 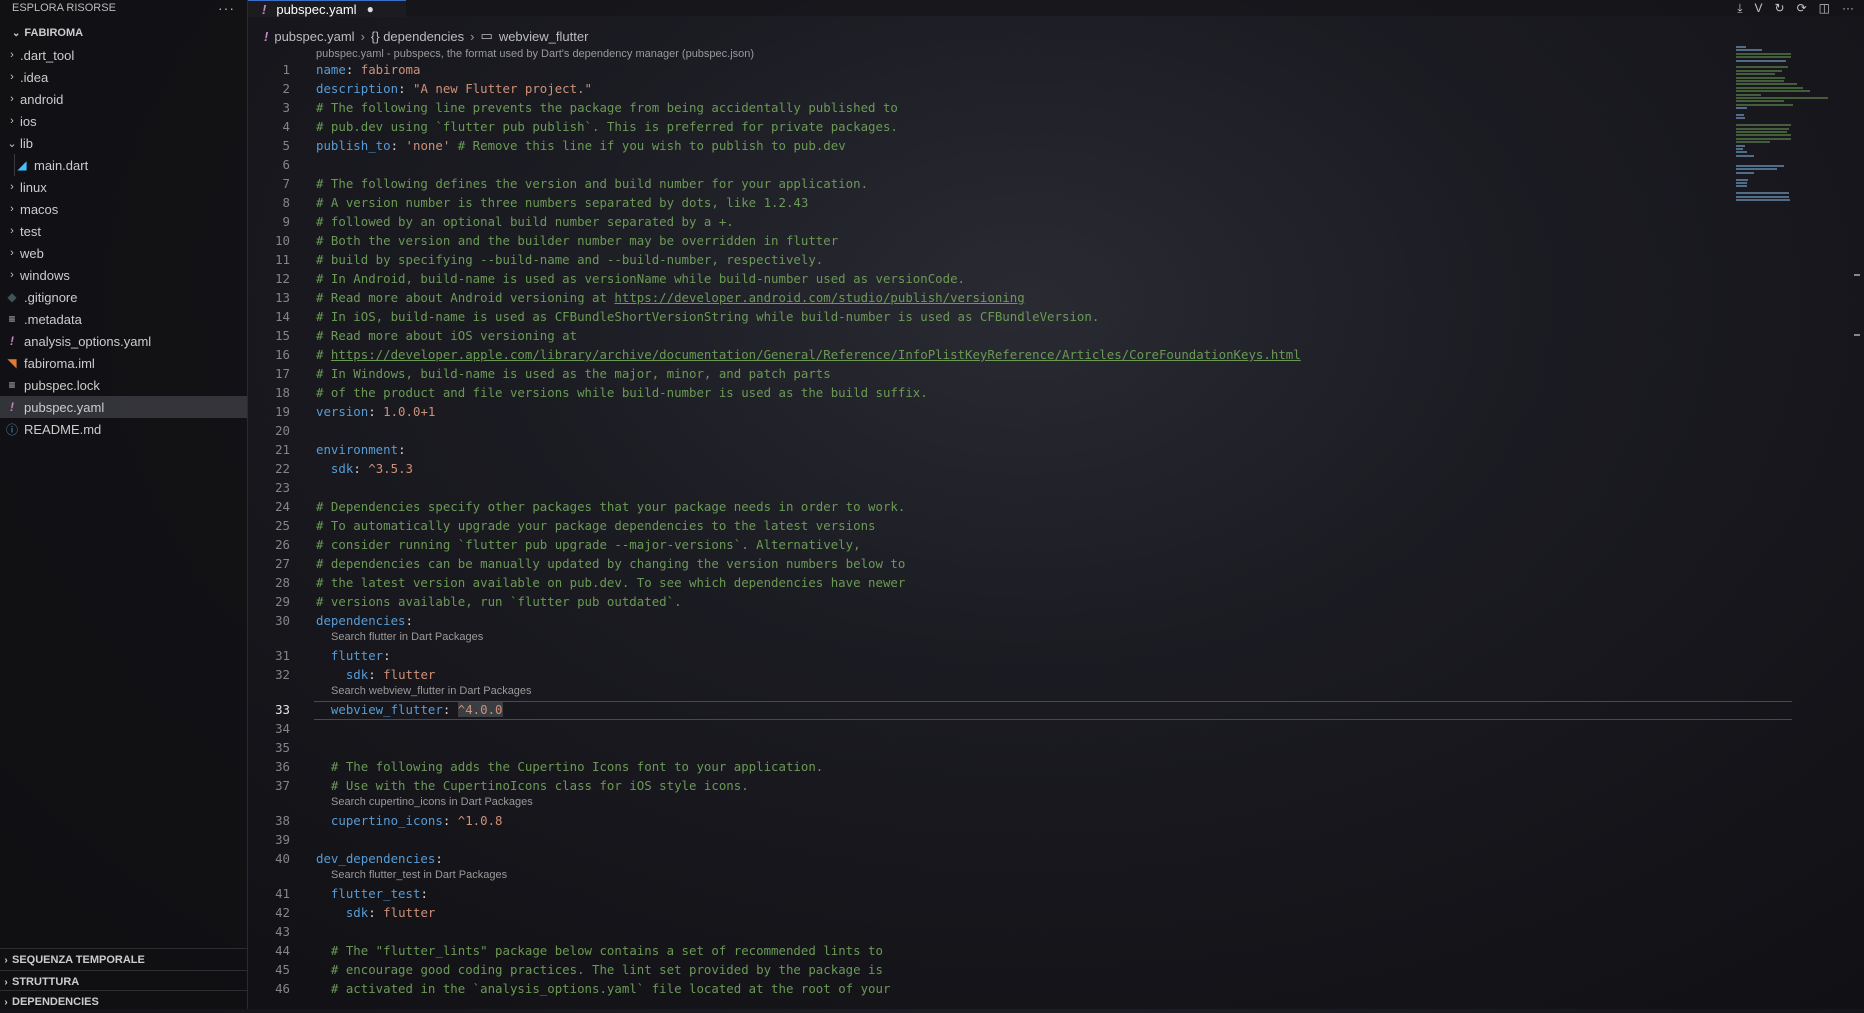 What do you see at coordinates (123, 1001) in the screenshot?
I see `section-dependencies: › DEPENDENCIES` at bounding box center [123, 1001].